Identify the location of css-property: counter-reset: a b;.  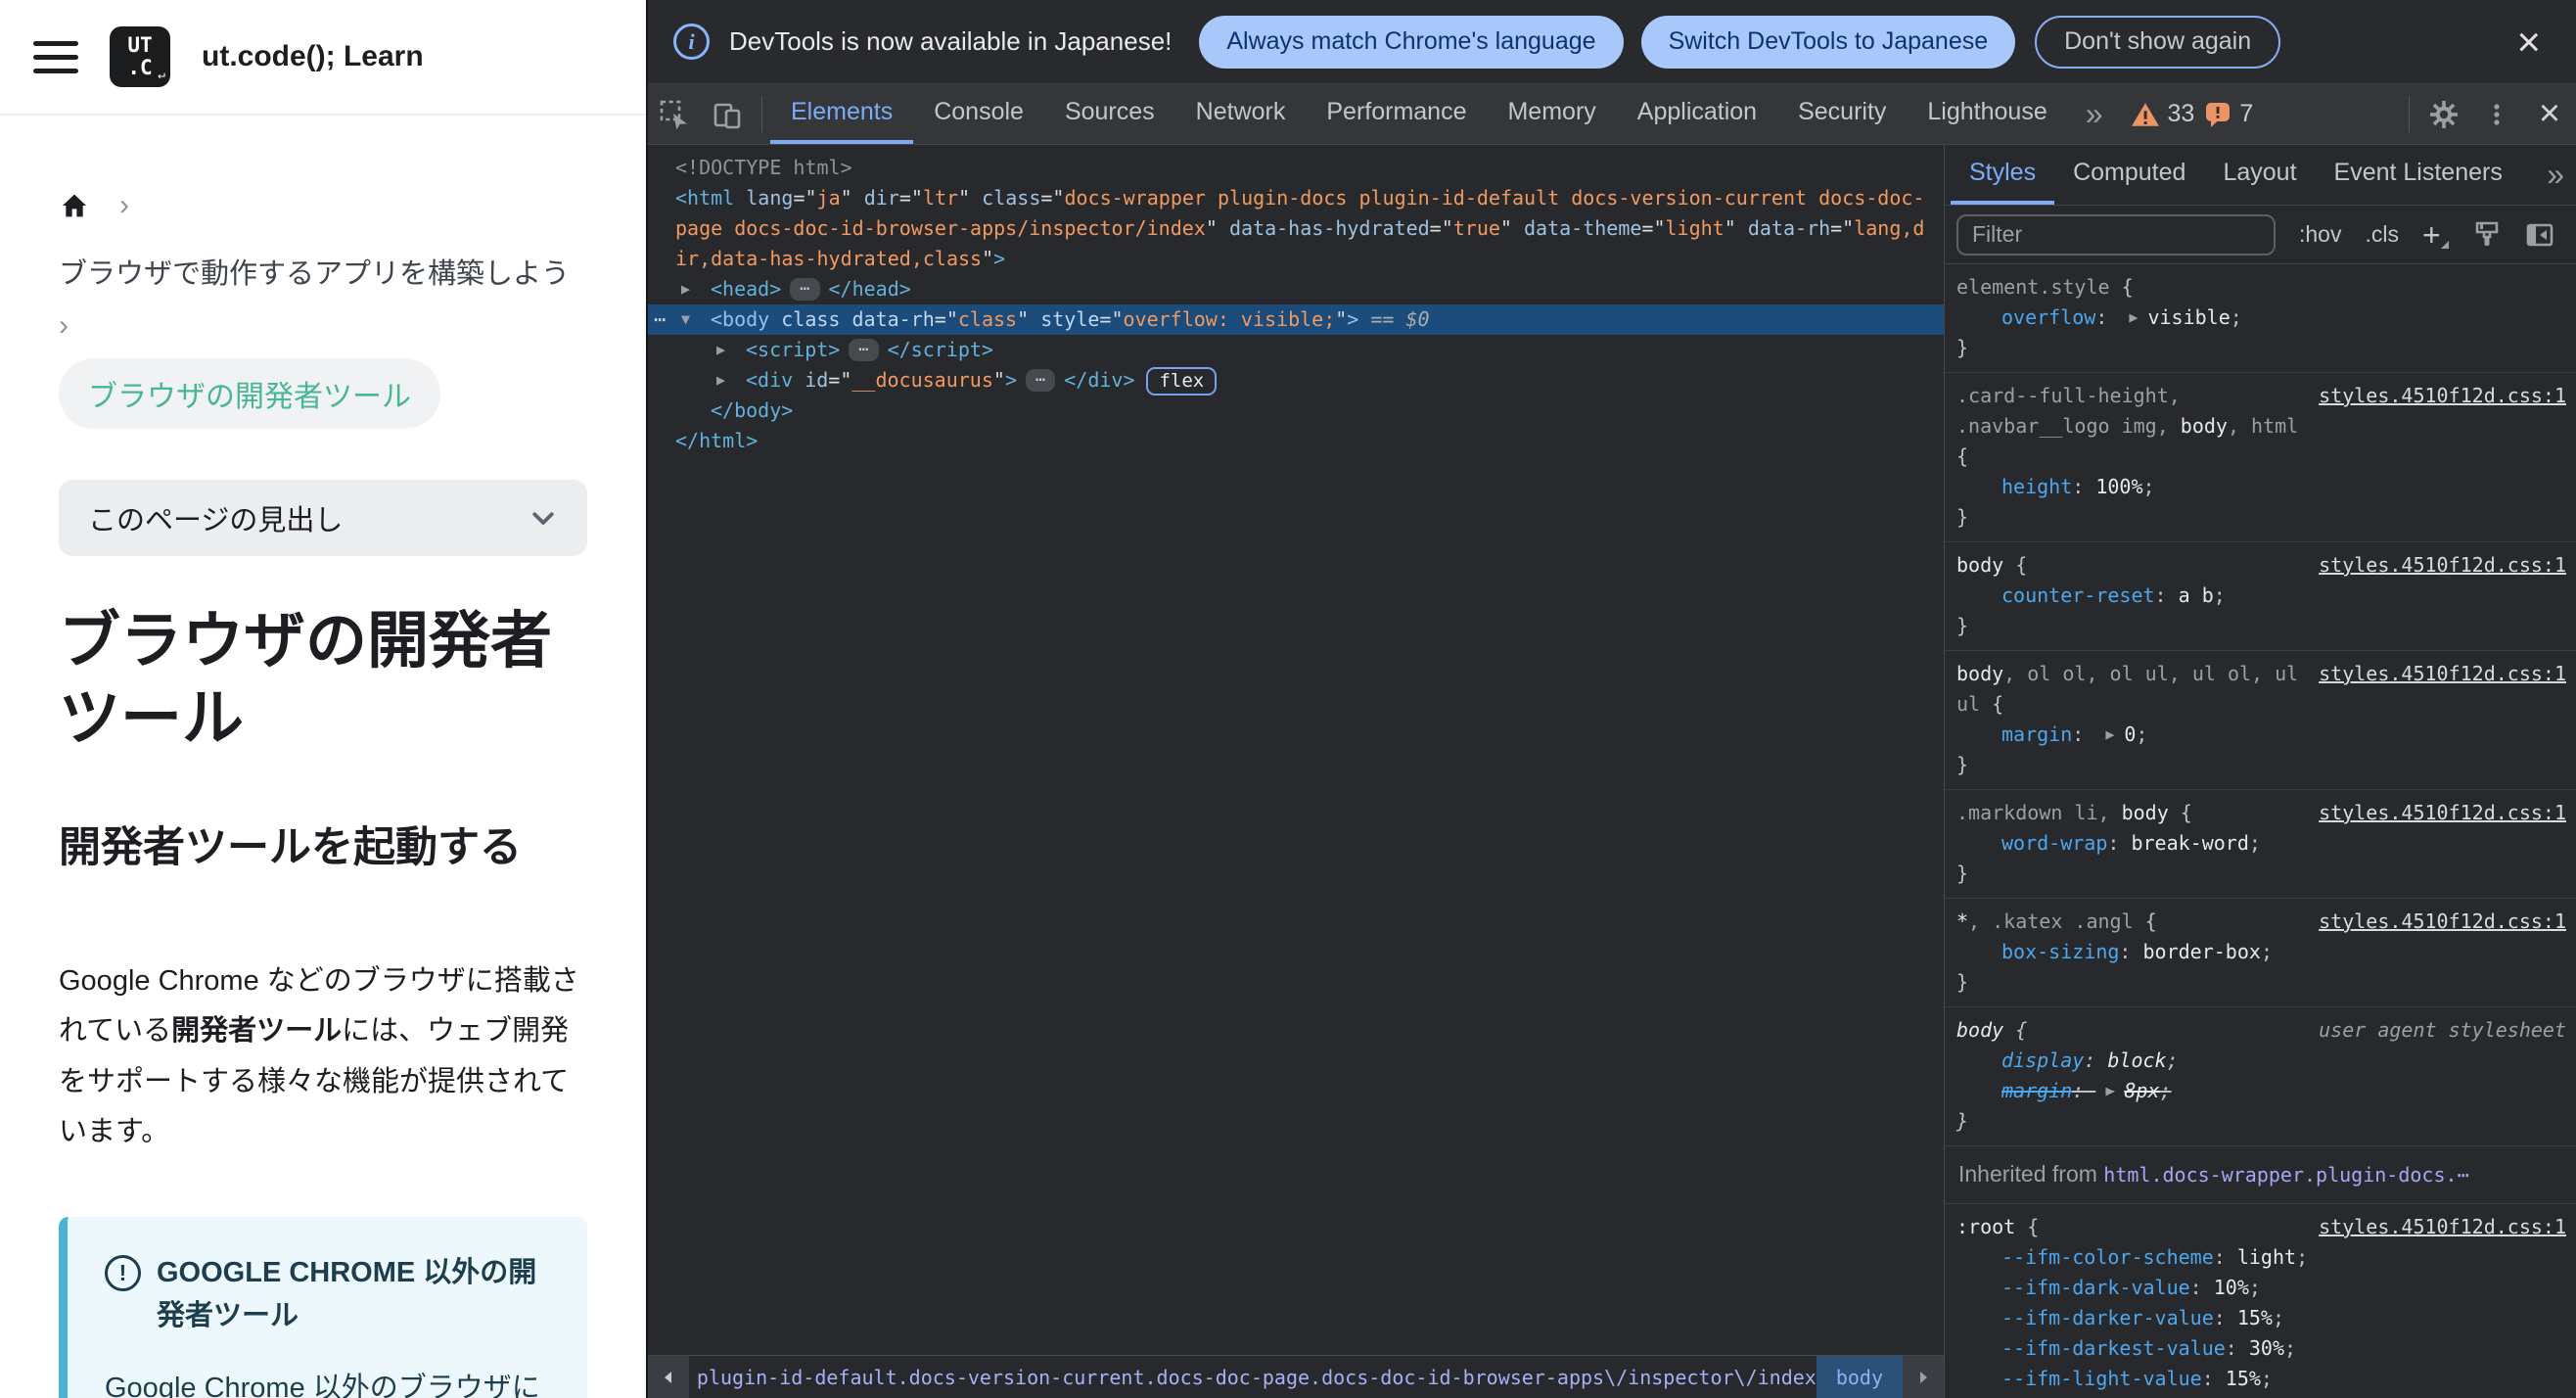
(2261, 596).